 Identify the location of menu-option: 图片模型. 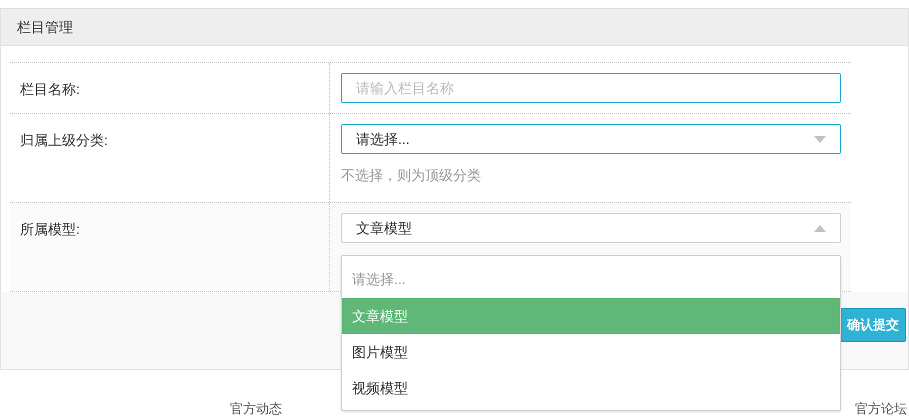
(591, 352).